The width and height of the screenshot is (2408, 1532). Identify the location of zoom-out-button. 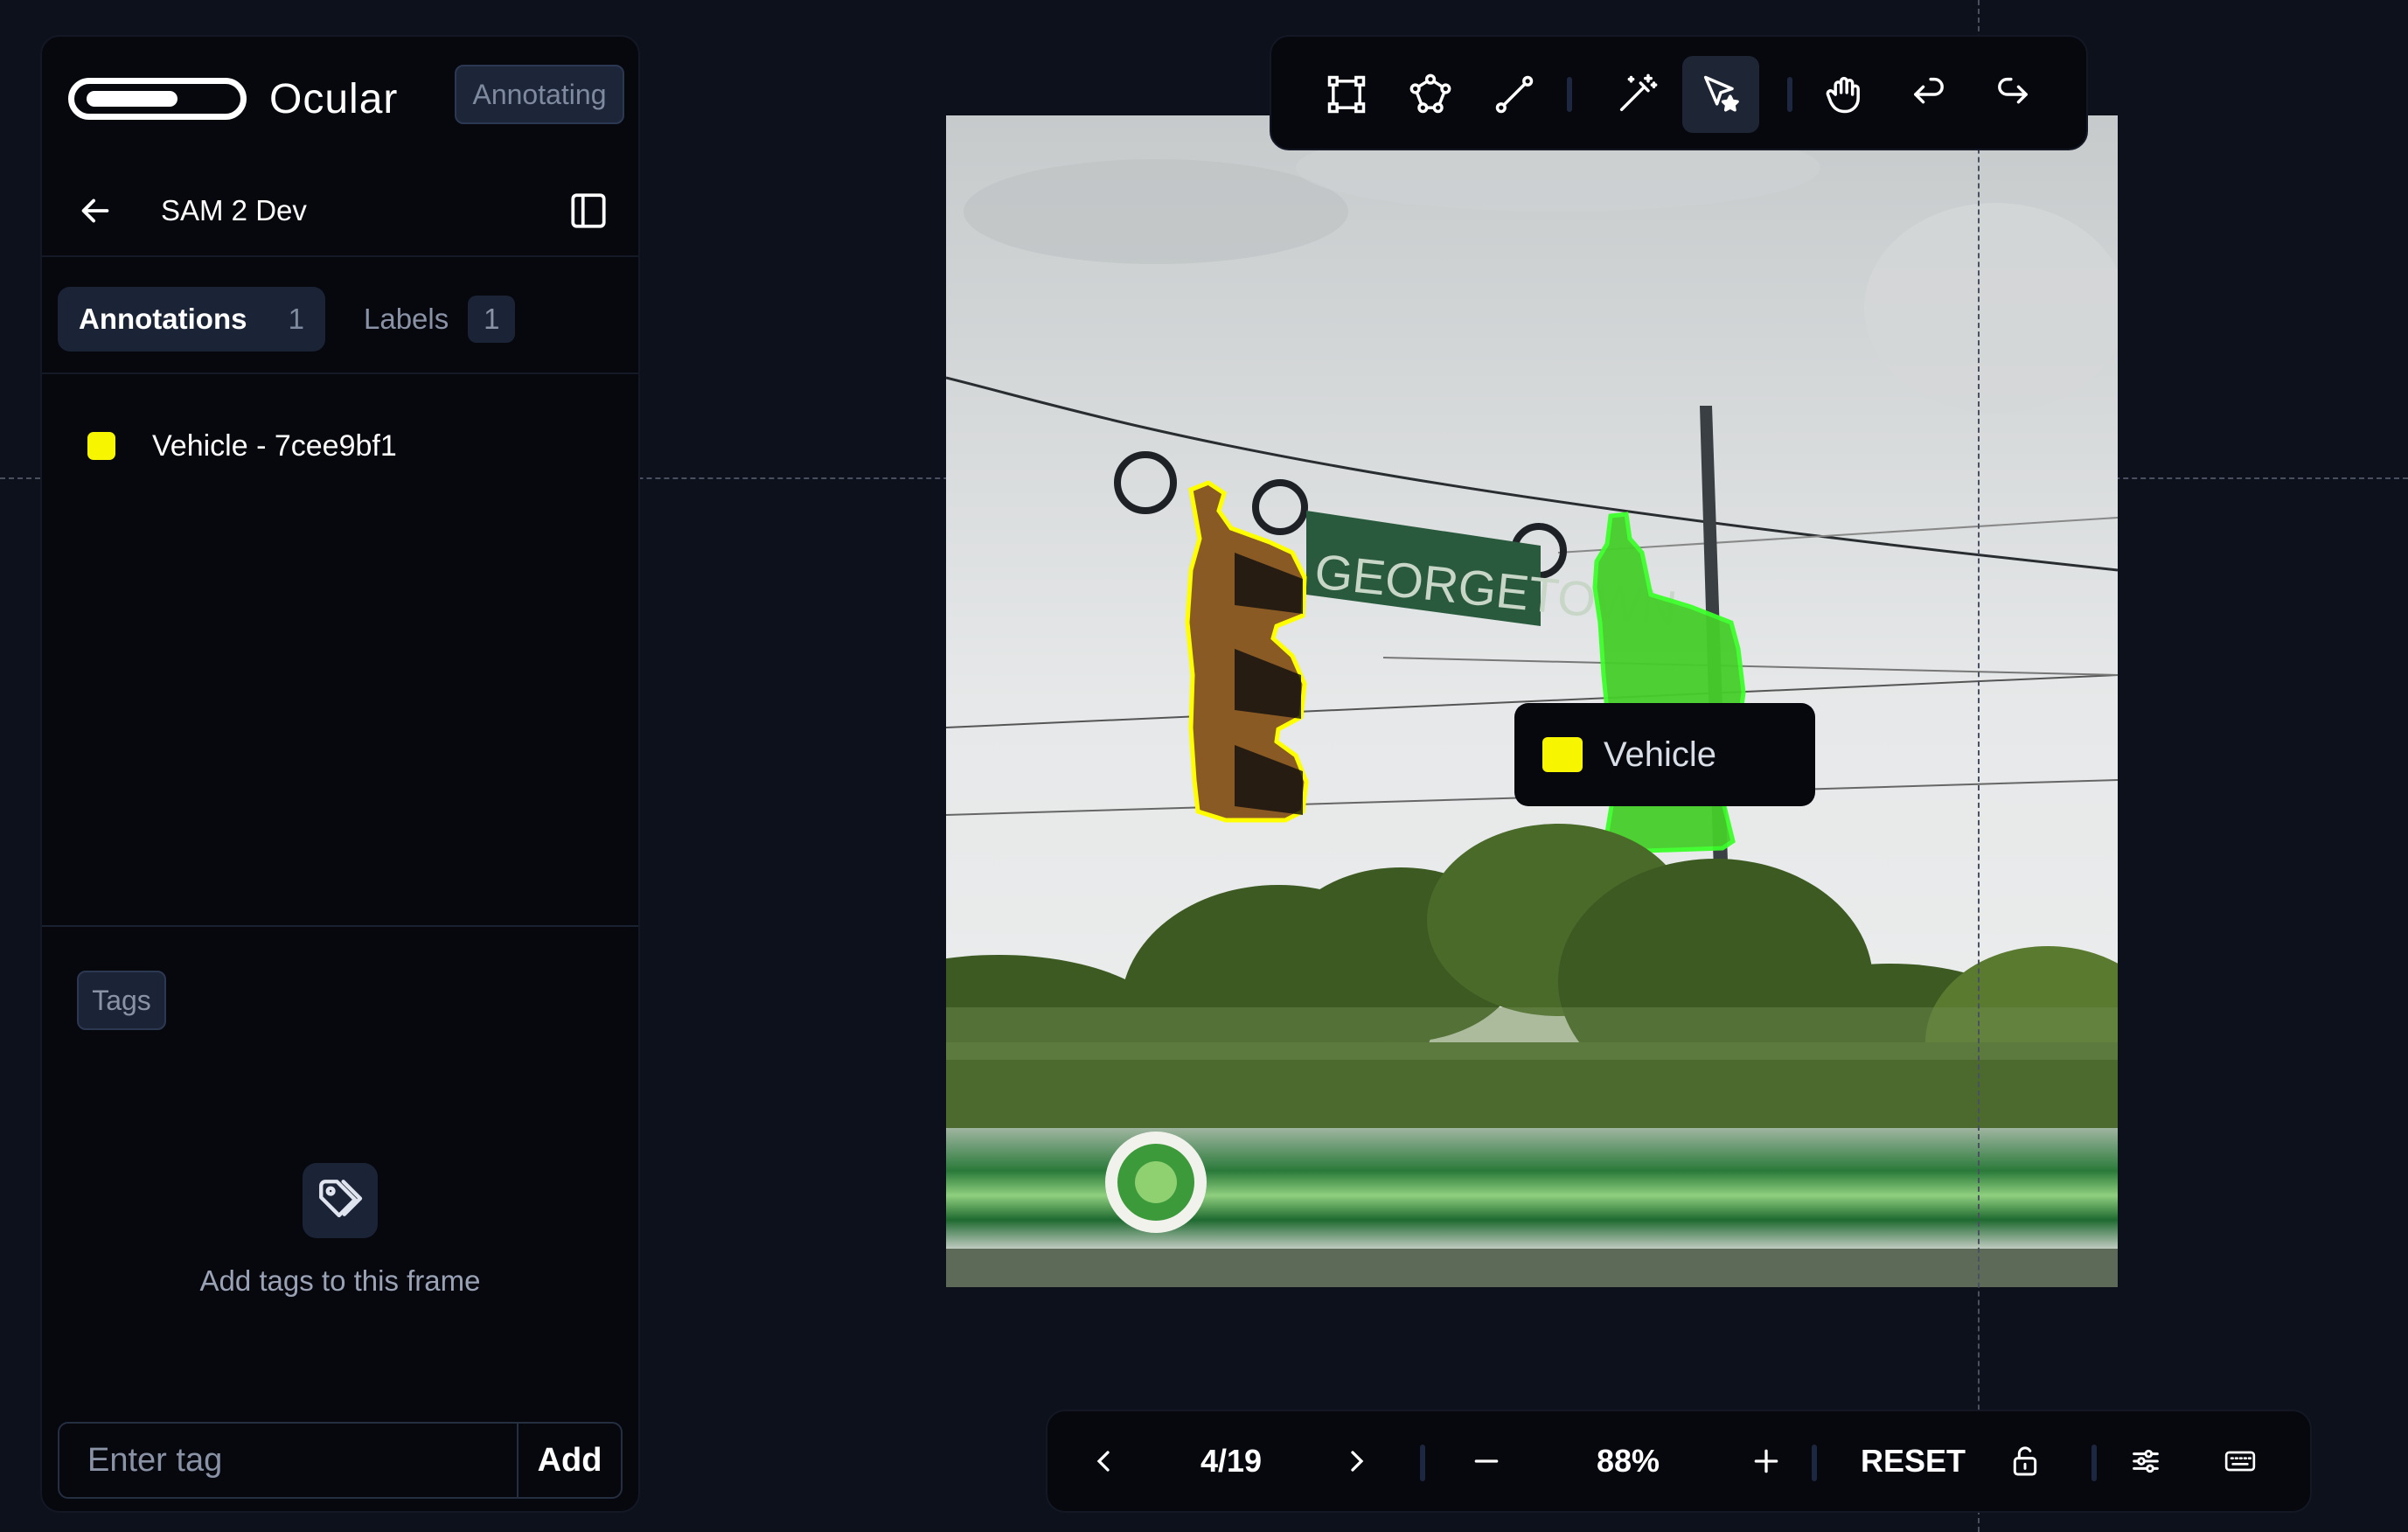
(1486, 1461).